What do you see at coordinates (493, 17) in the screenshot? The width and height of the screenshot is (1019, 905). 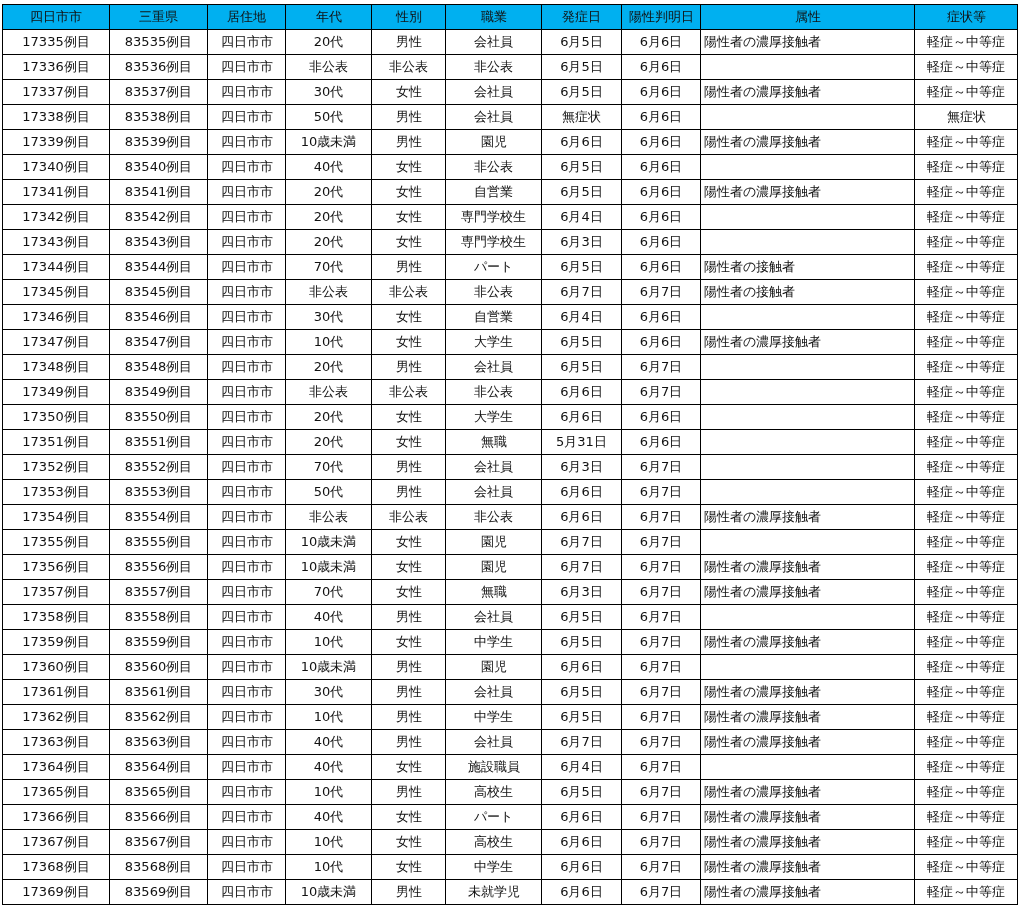 I see `column-header: 職業` at bounding box center [493, 17].